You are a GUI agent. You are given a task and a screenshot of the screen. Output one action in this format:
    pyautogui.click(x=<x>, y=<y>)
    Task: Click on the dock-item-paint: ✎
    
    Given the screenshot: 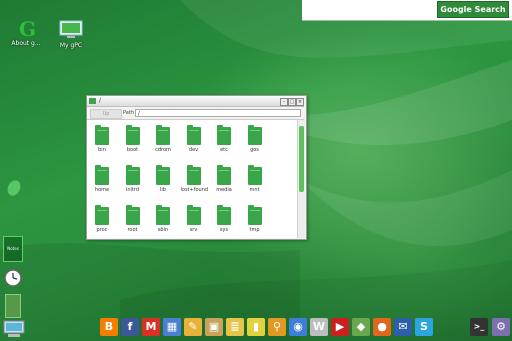 What is the action you would take?
    pyautogui.click(x=193, y=327)
    